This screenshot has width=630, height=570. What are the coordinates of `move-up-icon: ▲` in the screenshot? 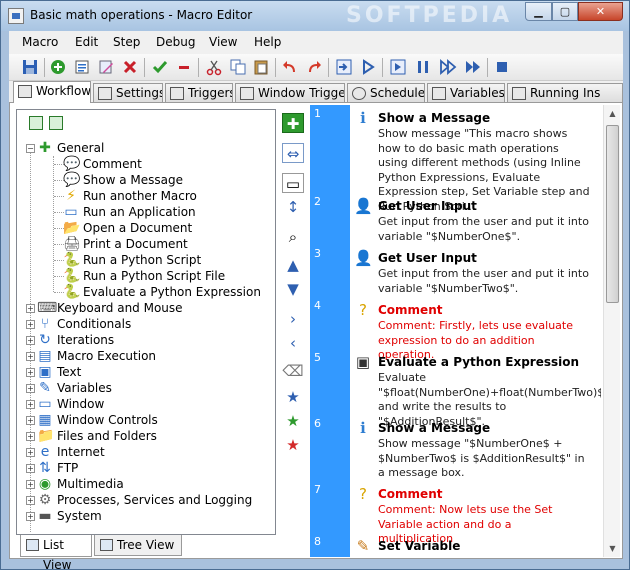 It's located at (293, 265).